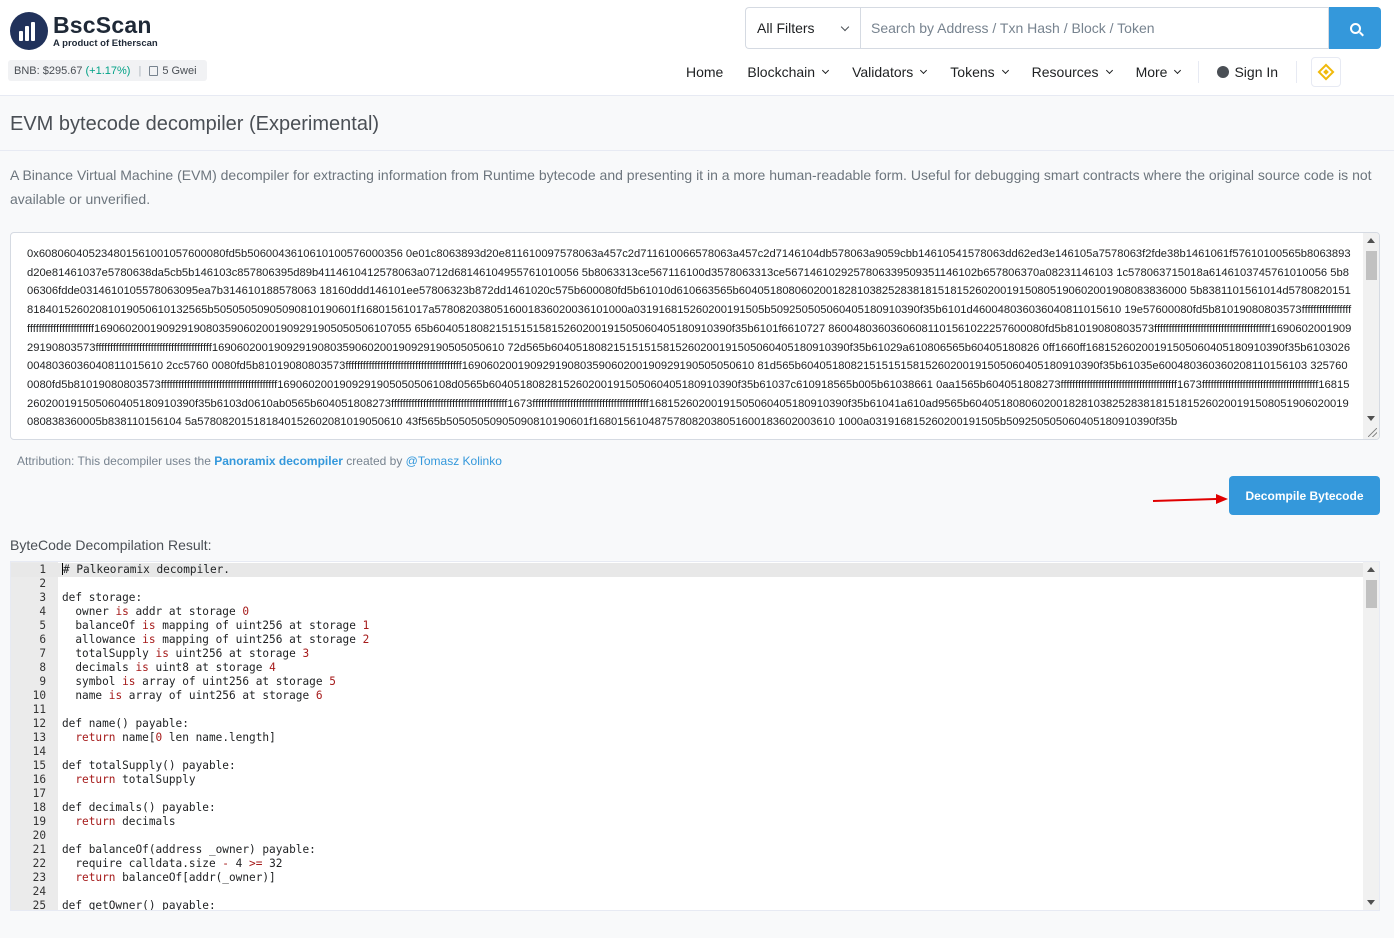  I want to click on code-line: 24, so click(687, 892).